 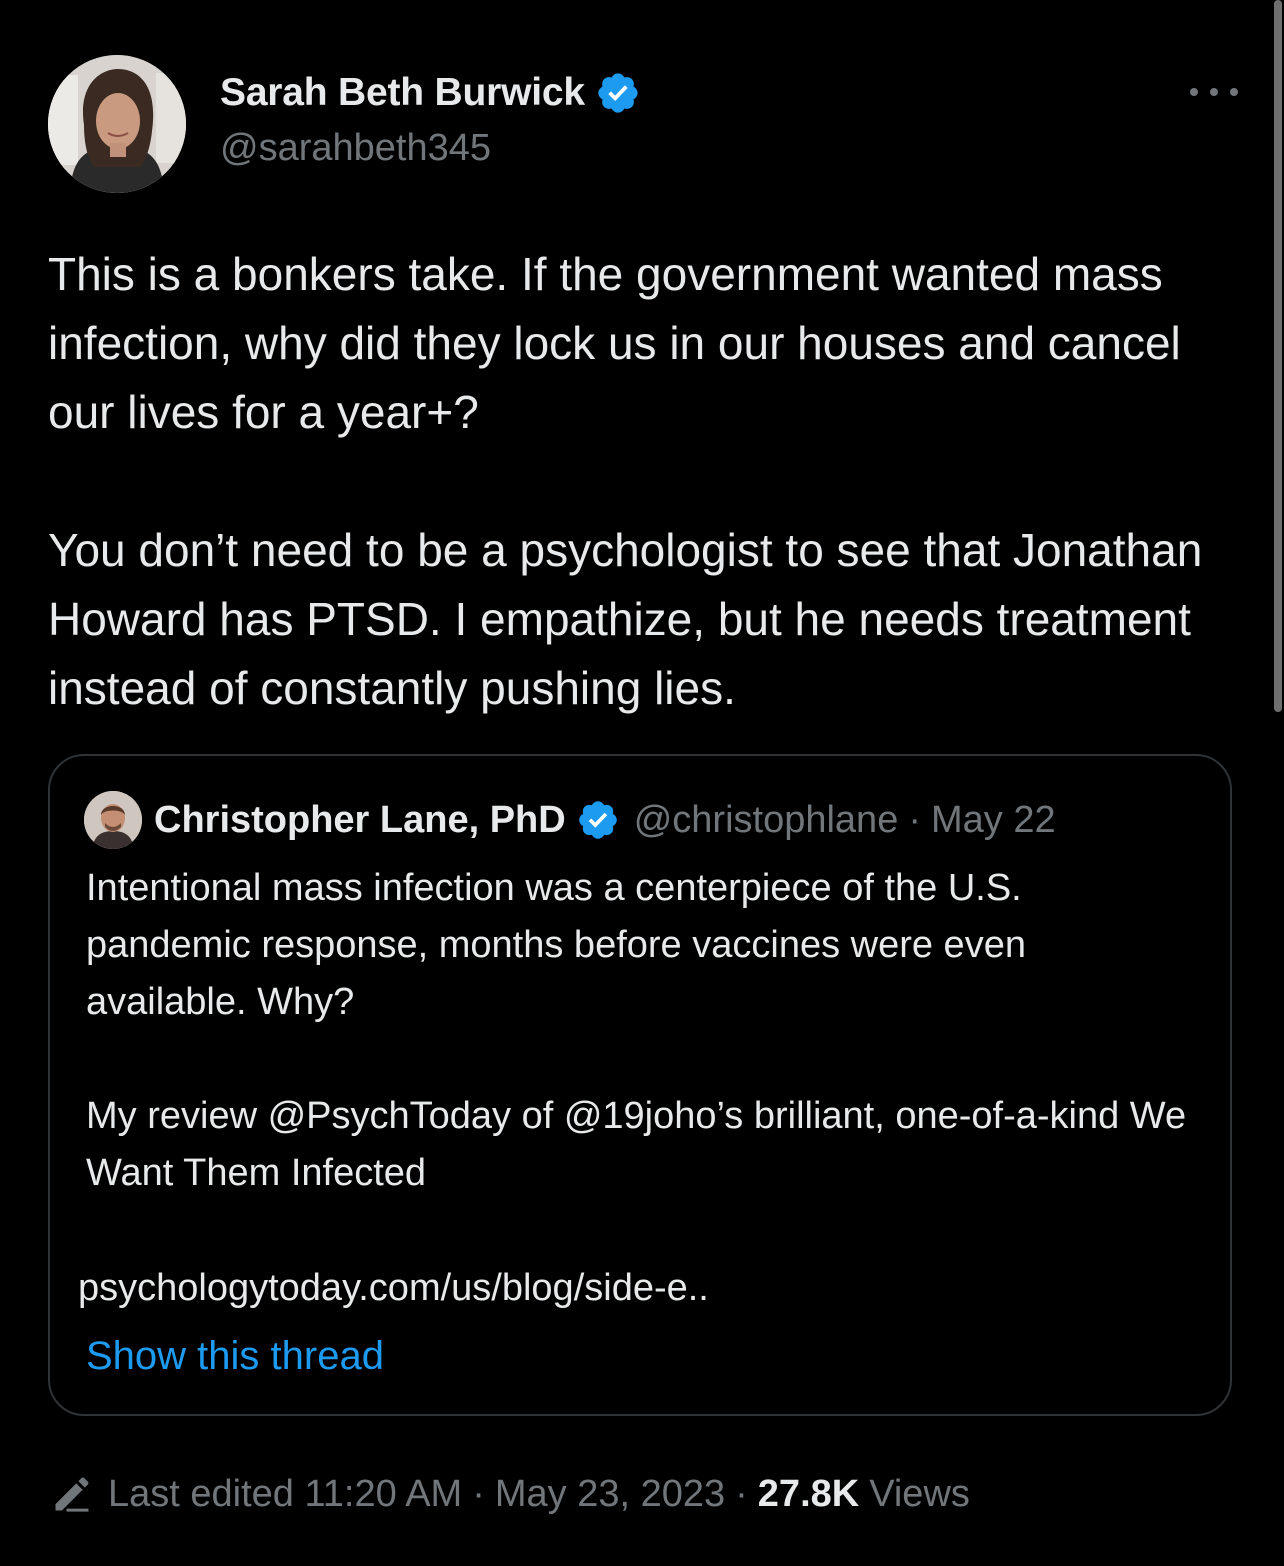 I want to click on tweet-header: Sarah Beth Burwick @sarahbeth345, so click(x=643, y=125).